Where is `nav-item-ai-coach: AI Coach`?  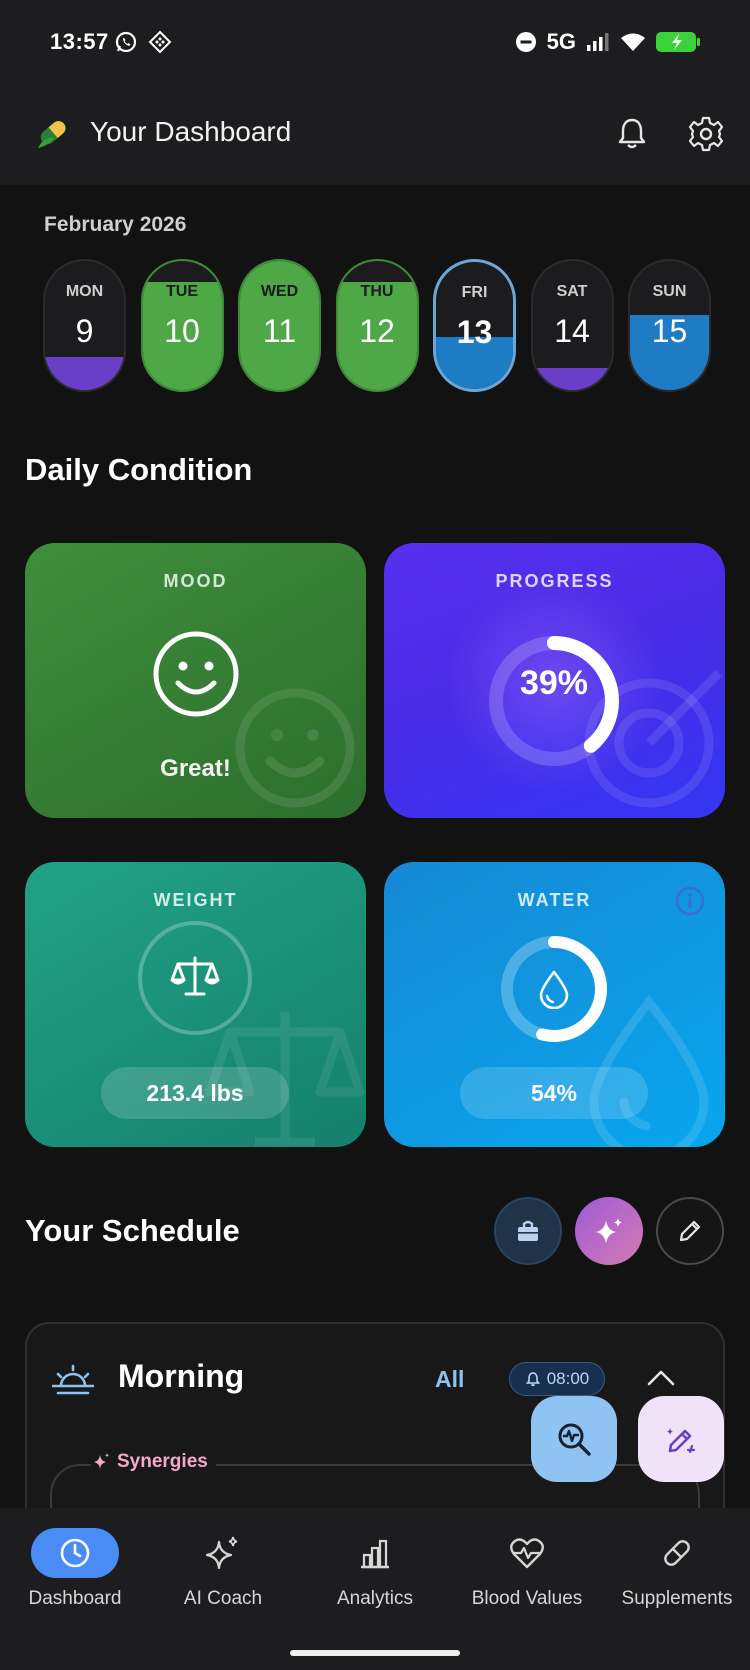
nav-item-ai-coach: AI Coach is located at coordinates (223, 1569).